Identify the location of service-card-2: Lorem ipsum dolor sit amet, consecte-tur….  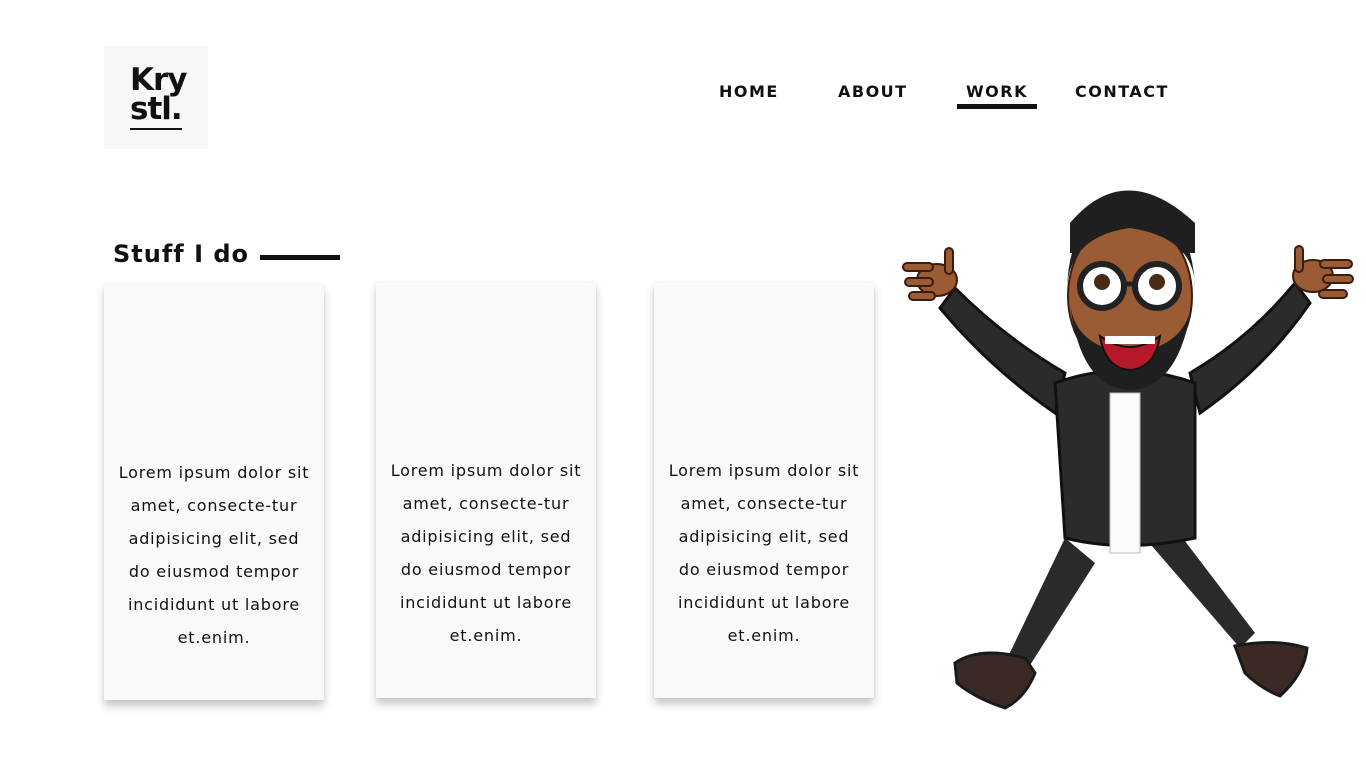
(486, 490).